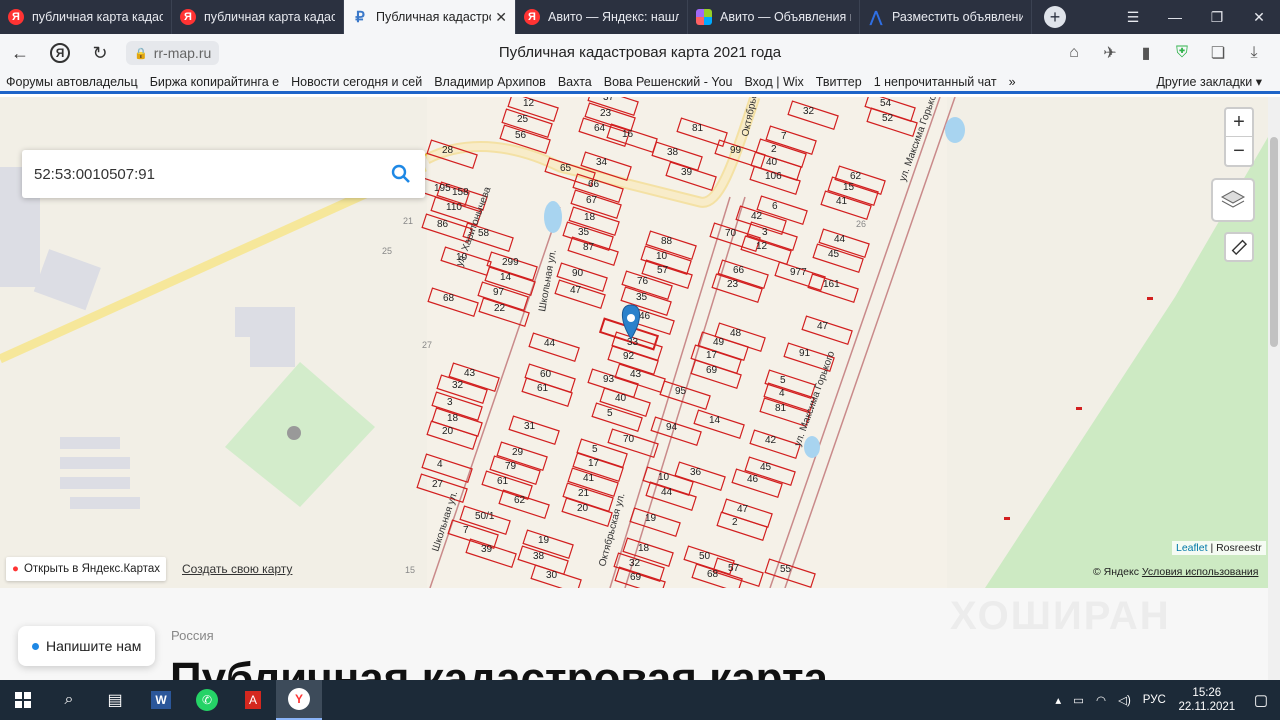 The image size is (1280, 720). Describe the element at coordinates (629, 439) in the screenshot. I see `plot-number: 70` at that location.